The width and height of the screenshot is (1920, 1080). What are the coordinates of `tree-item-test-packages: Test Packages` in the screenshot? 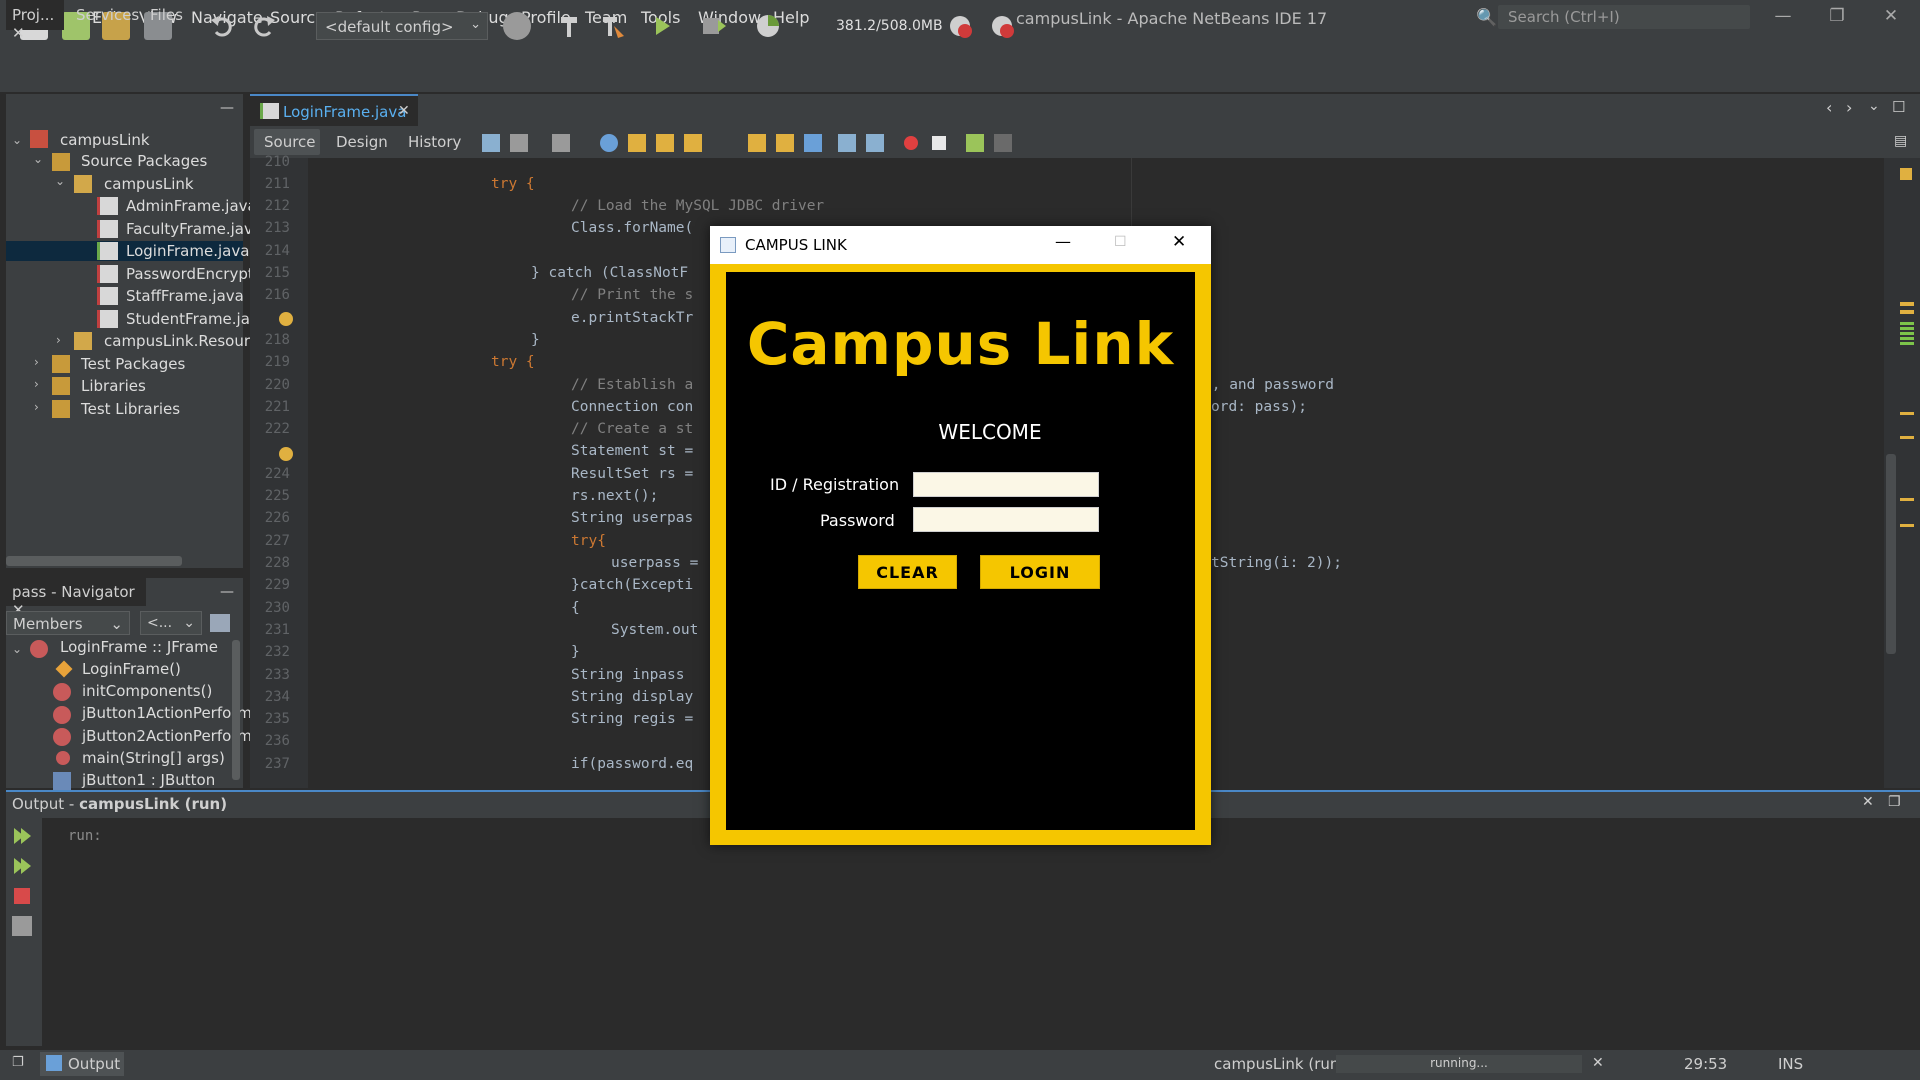 It's located at (133, 364).